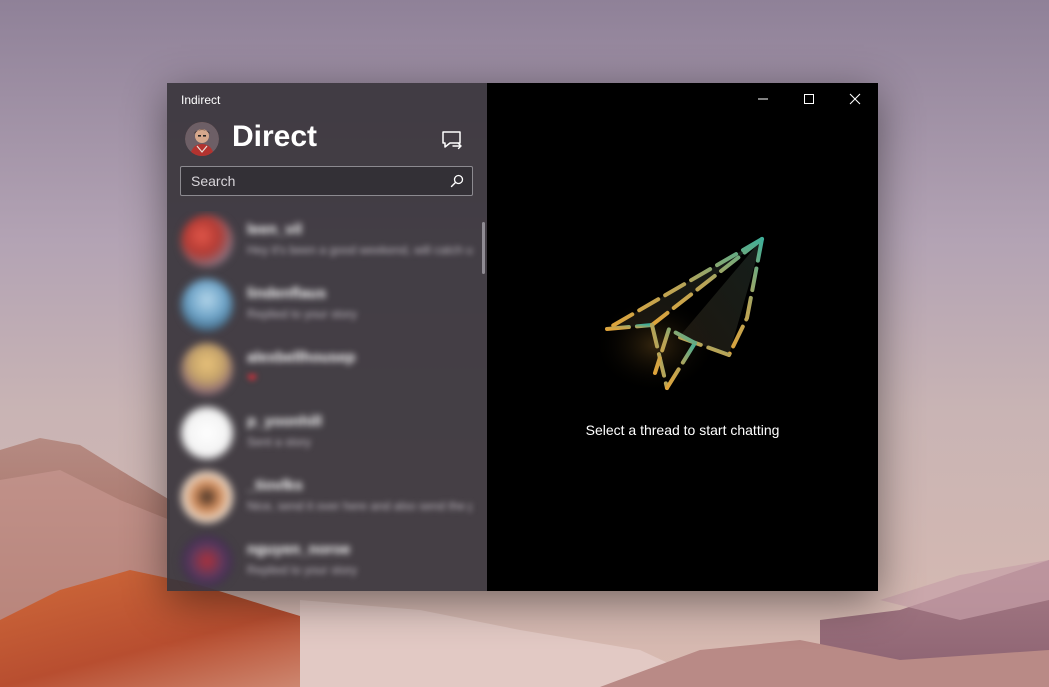 This screenshot has width=1049, height=687. Describe the element at coordinates (287, 293) in the screenshot. I see `thread-name: lindenflaus` at that location.